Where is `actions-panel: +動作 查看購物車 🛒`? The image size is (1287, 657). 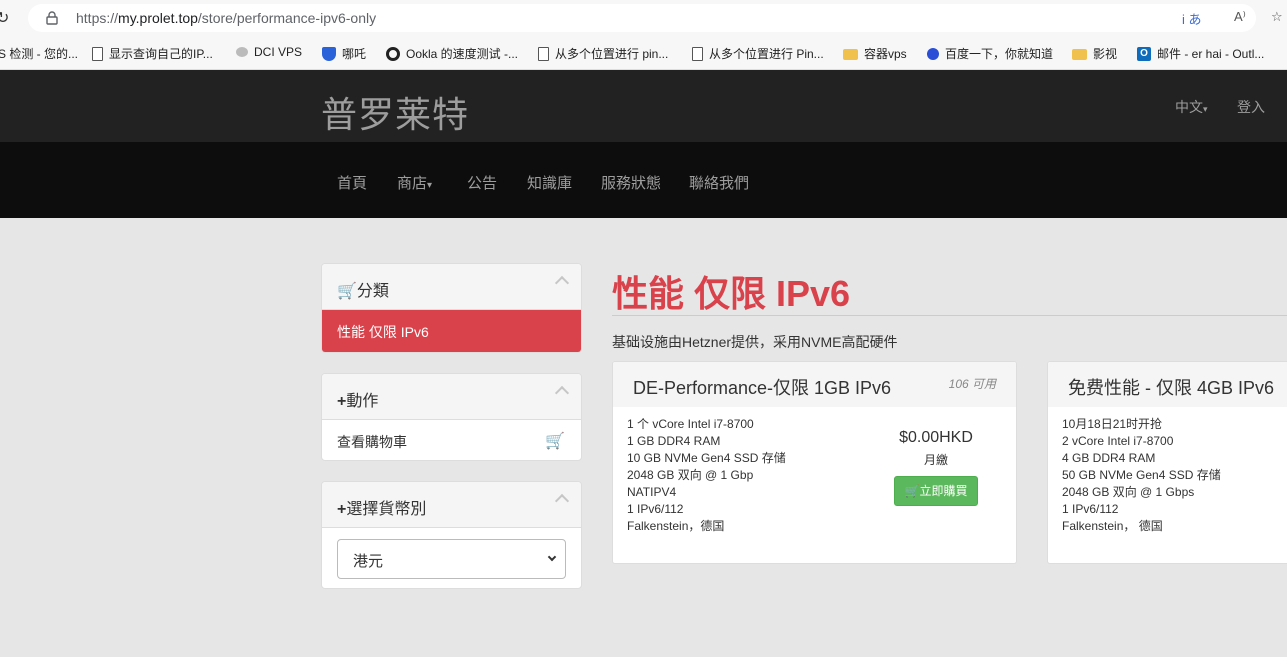 actions-panel: +動作 查看購物車 🛒 is located at coordinates (451, 417).